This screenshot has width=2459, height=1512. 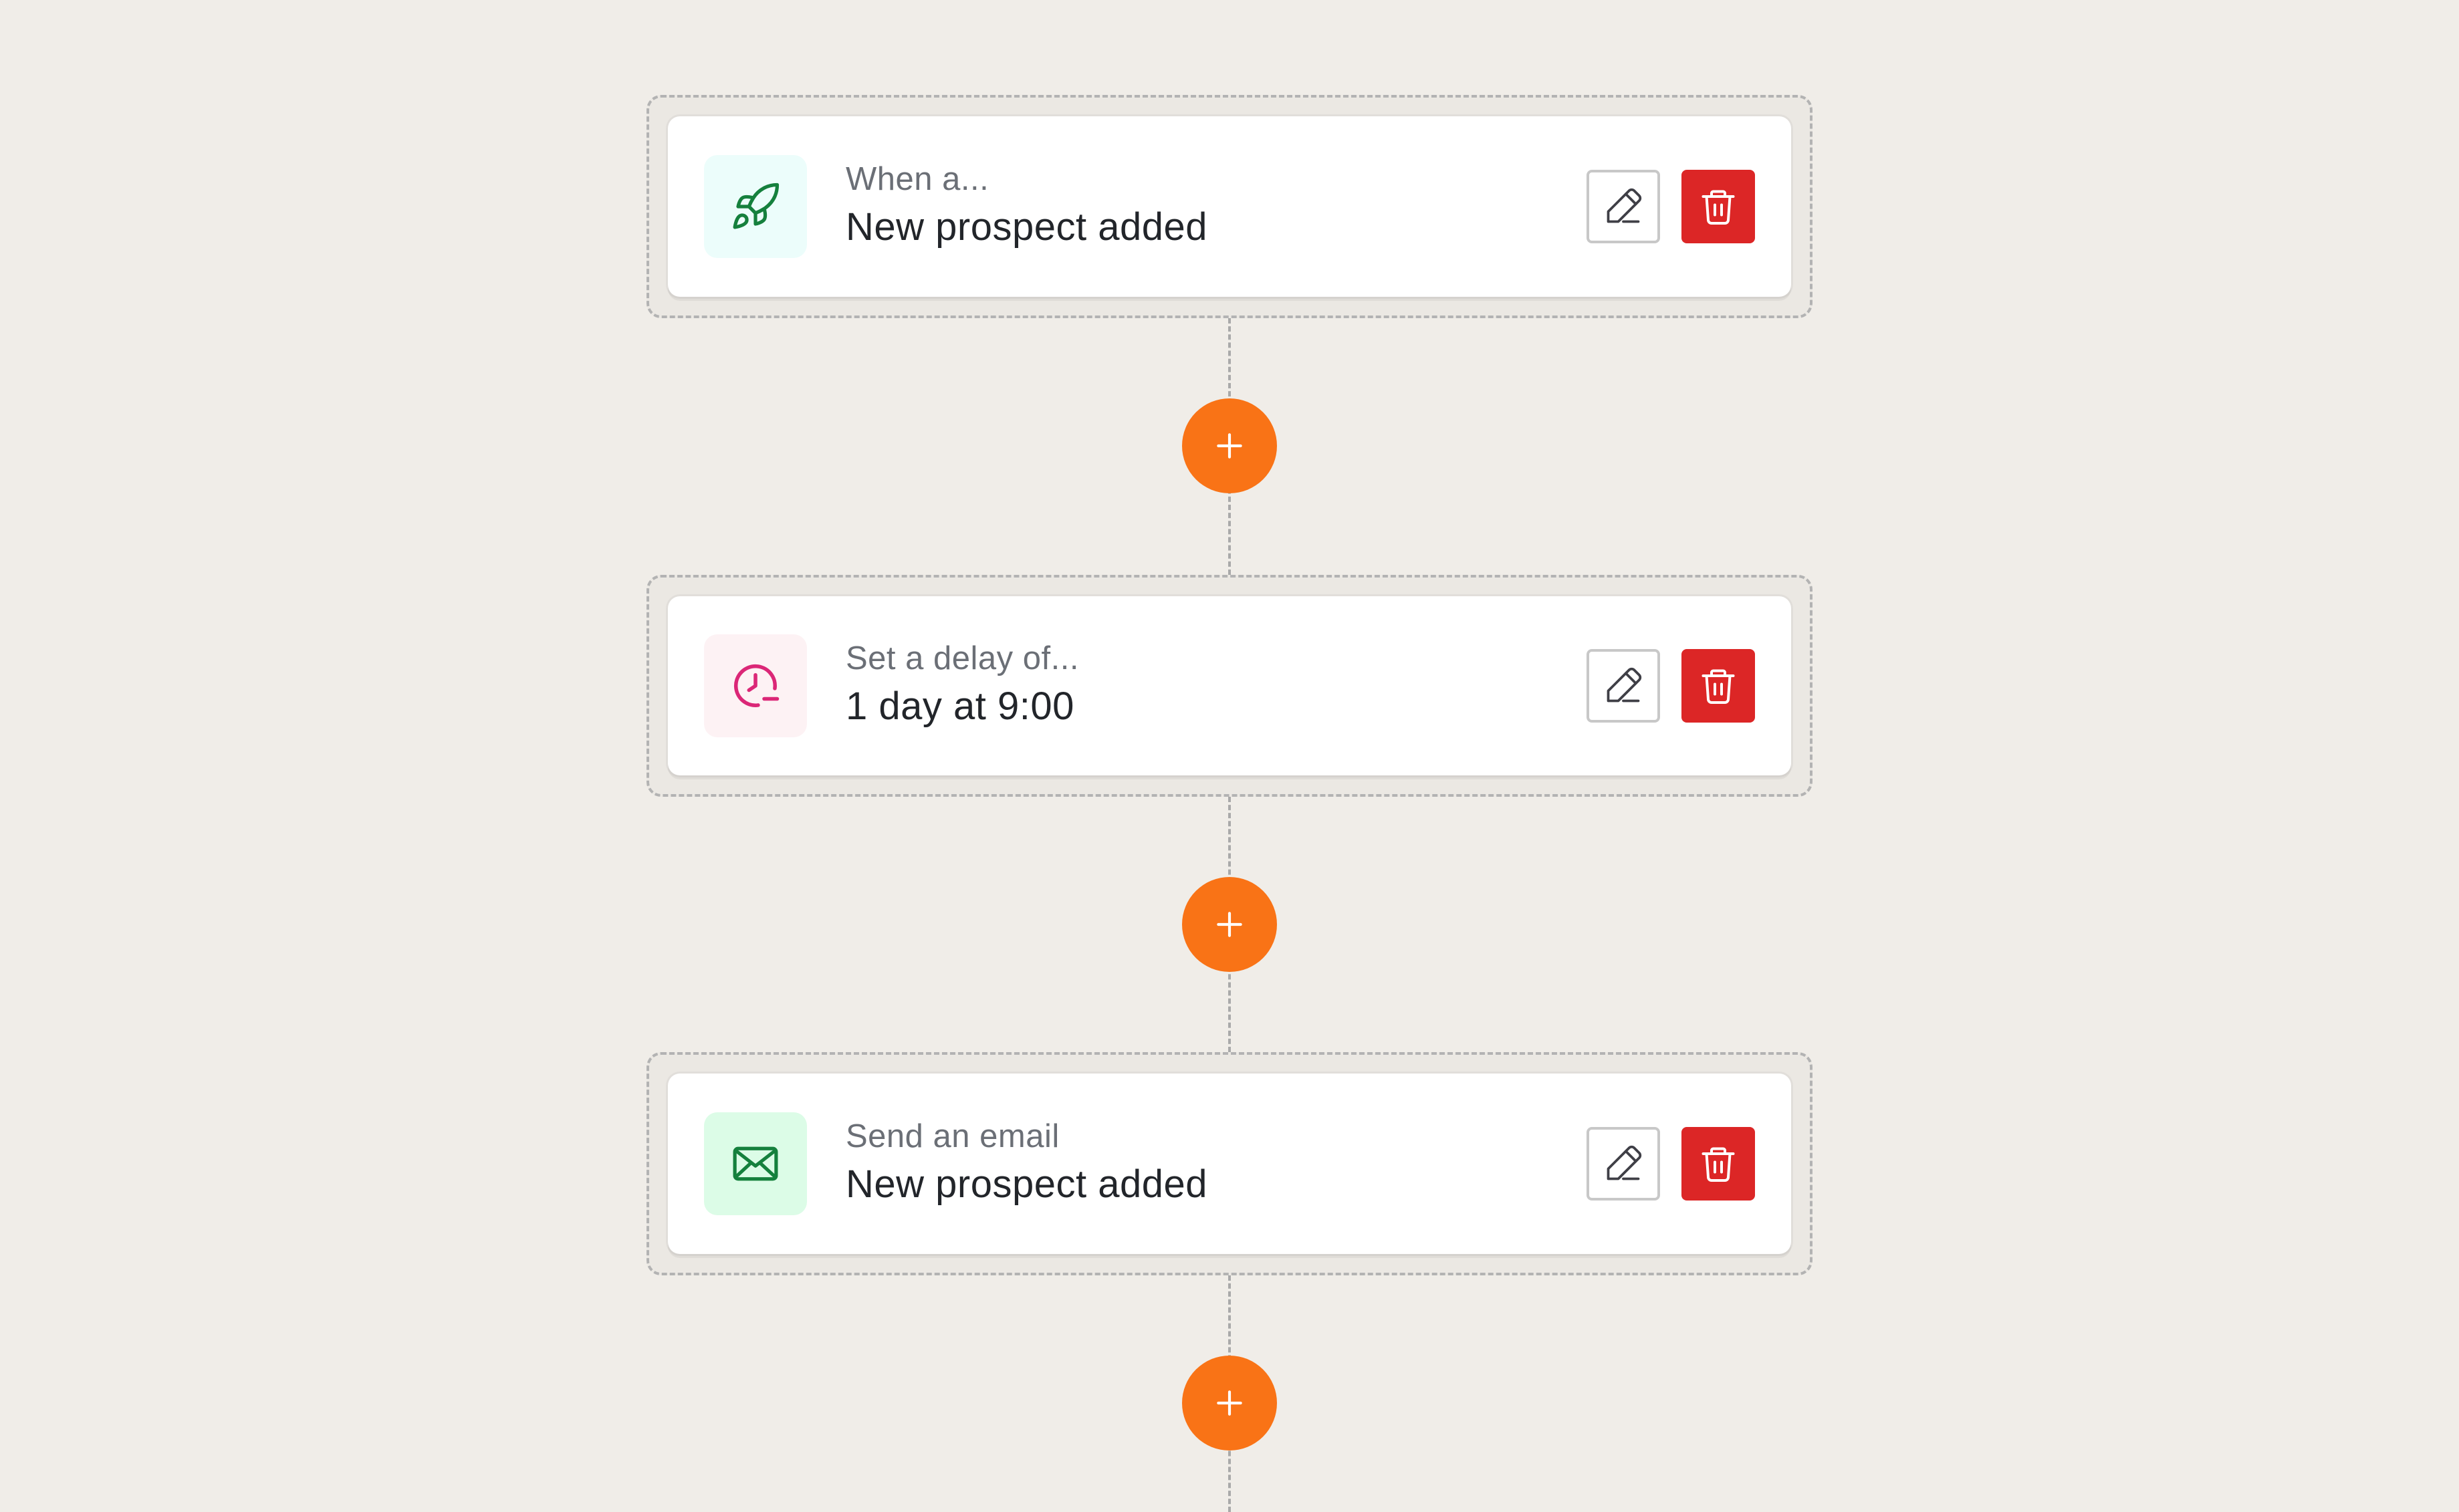 I want to click on step-card: When a... New prospect added, so click(x=1229, y=206).